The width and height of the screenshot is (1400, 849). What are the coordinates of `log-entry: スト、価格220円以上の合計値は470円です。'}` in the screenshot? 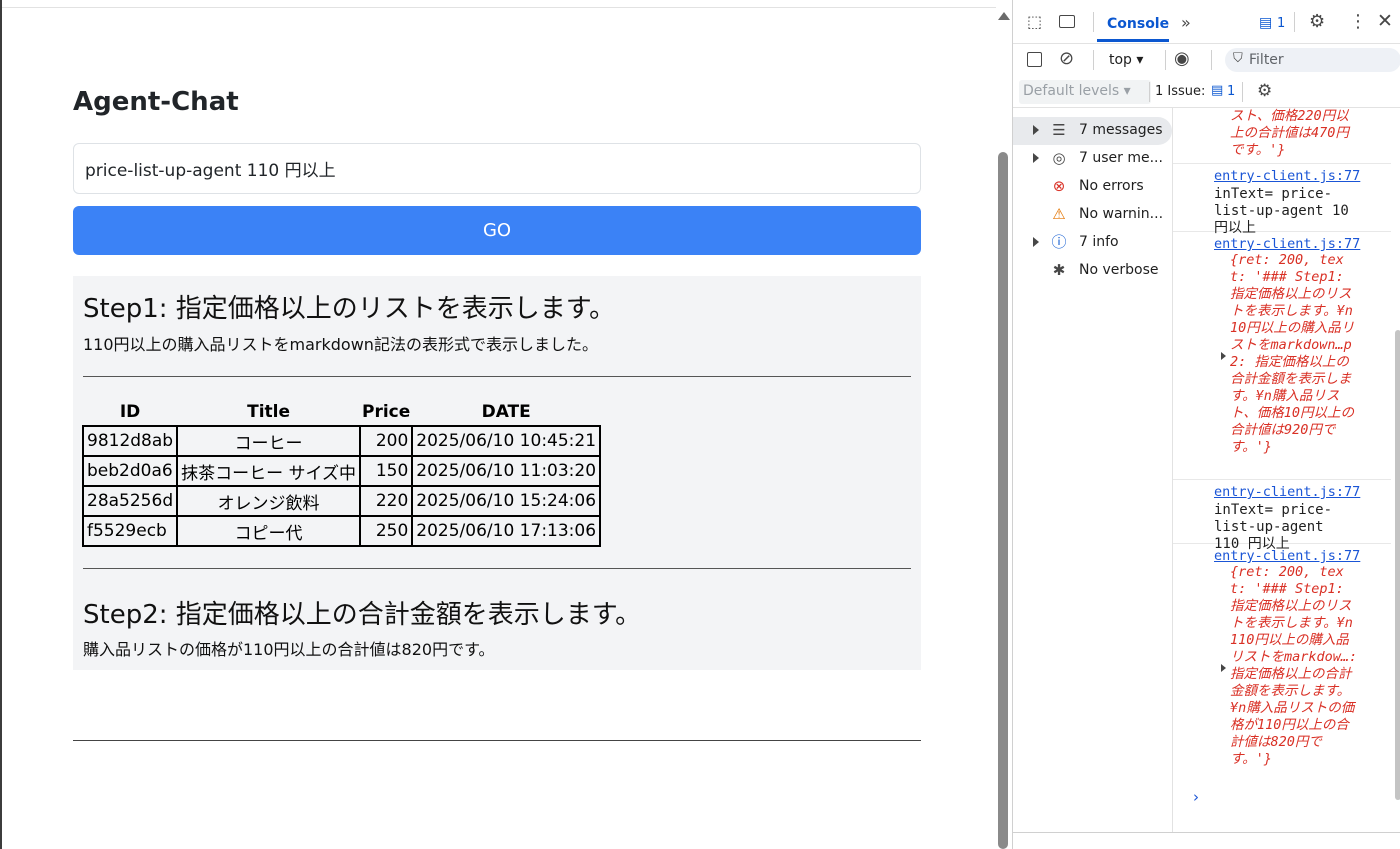 It's located at (1282, 136).